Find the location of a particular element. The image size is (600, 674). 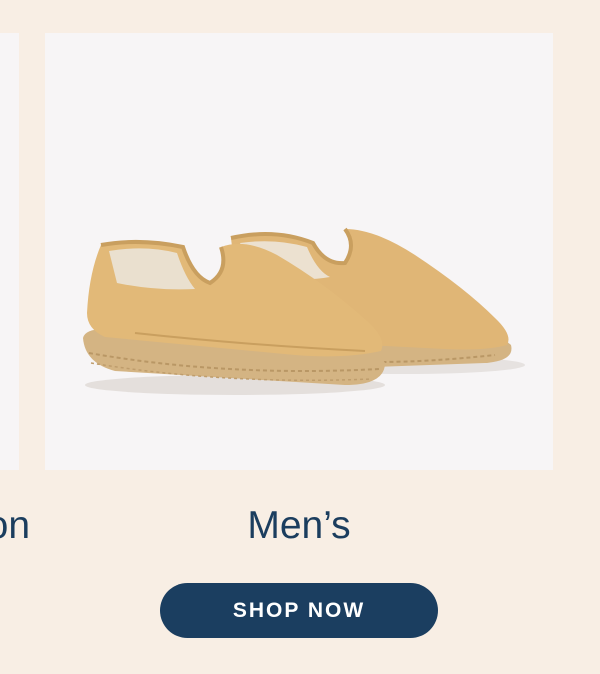

mens-category-label: Men’s is located at coordinates (299, 525).